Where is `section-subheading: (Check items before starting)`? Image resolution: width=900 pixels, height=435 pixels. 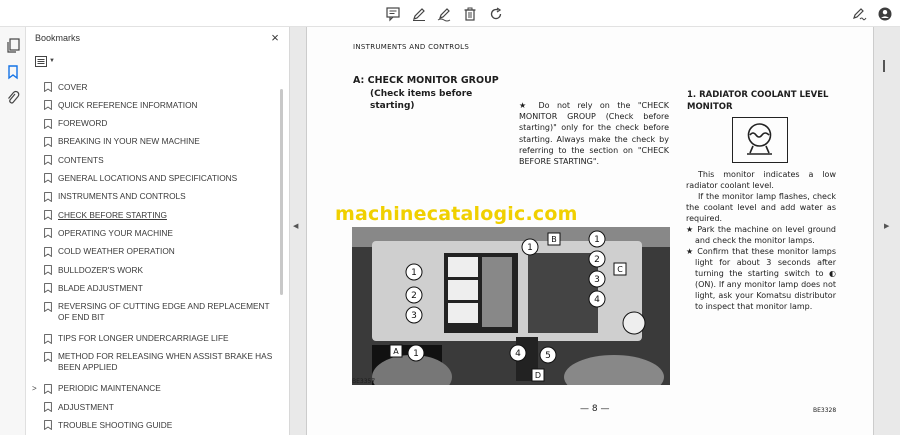
section-subheading: (Check items before starting) is located at coordinates (421, 100).